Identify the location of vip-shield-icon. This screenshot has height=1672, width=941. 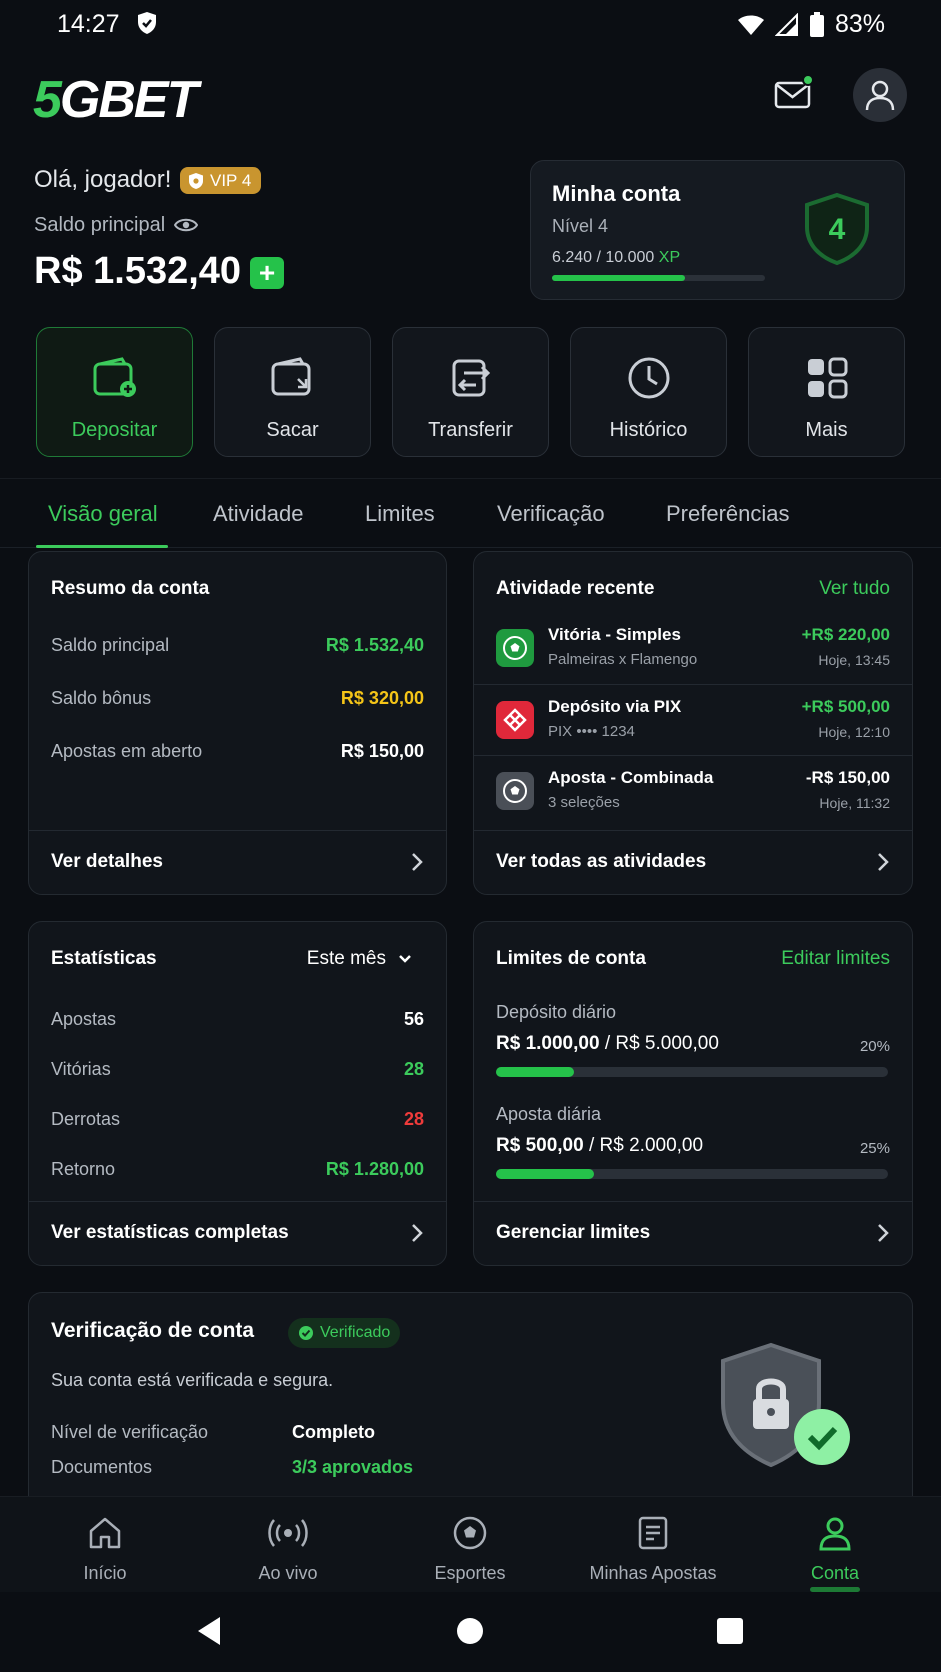
(196, 180).